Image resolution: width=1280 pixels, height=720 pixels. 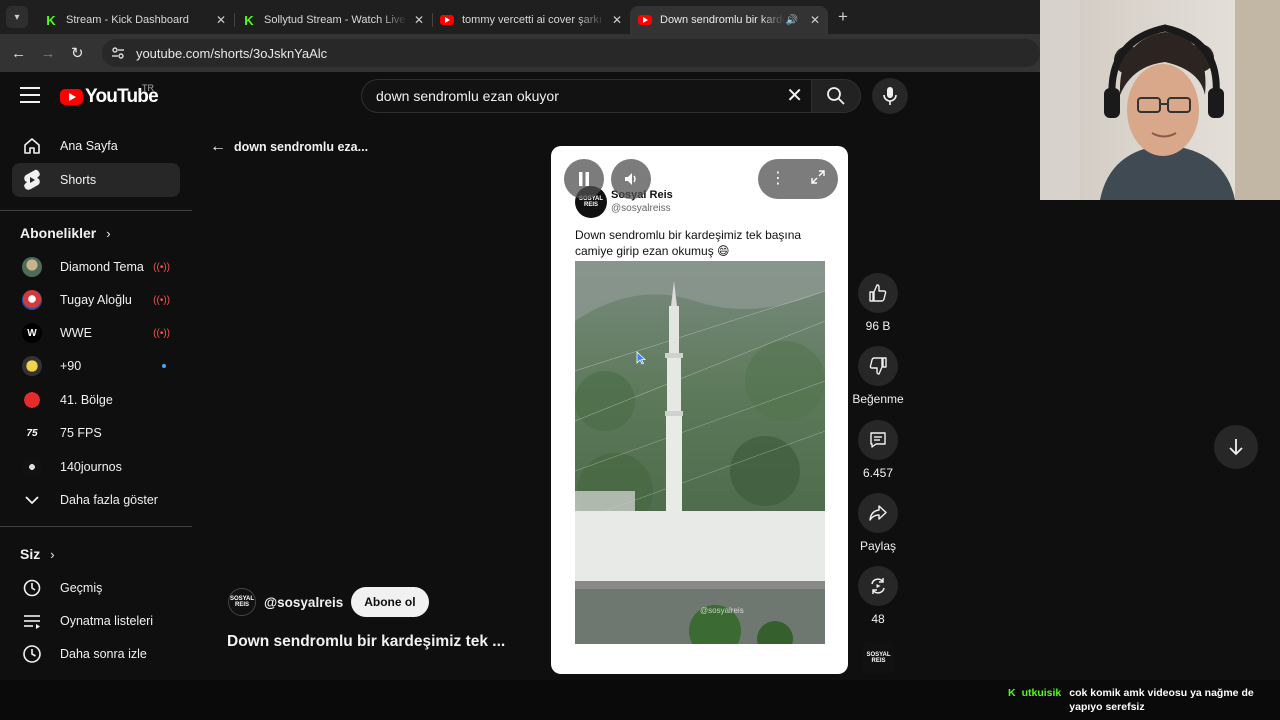 What do you see at coordinates (571, 53) in the screenshot?
I see `address-bar: youtube.com/shorts/3oJsknYaAlc` at bounding box center [571, 53].